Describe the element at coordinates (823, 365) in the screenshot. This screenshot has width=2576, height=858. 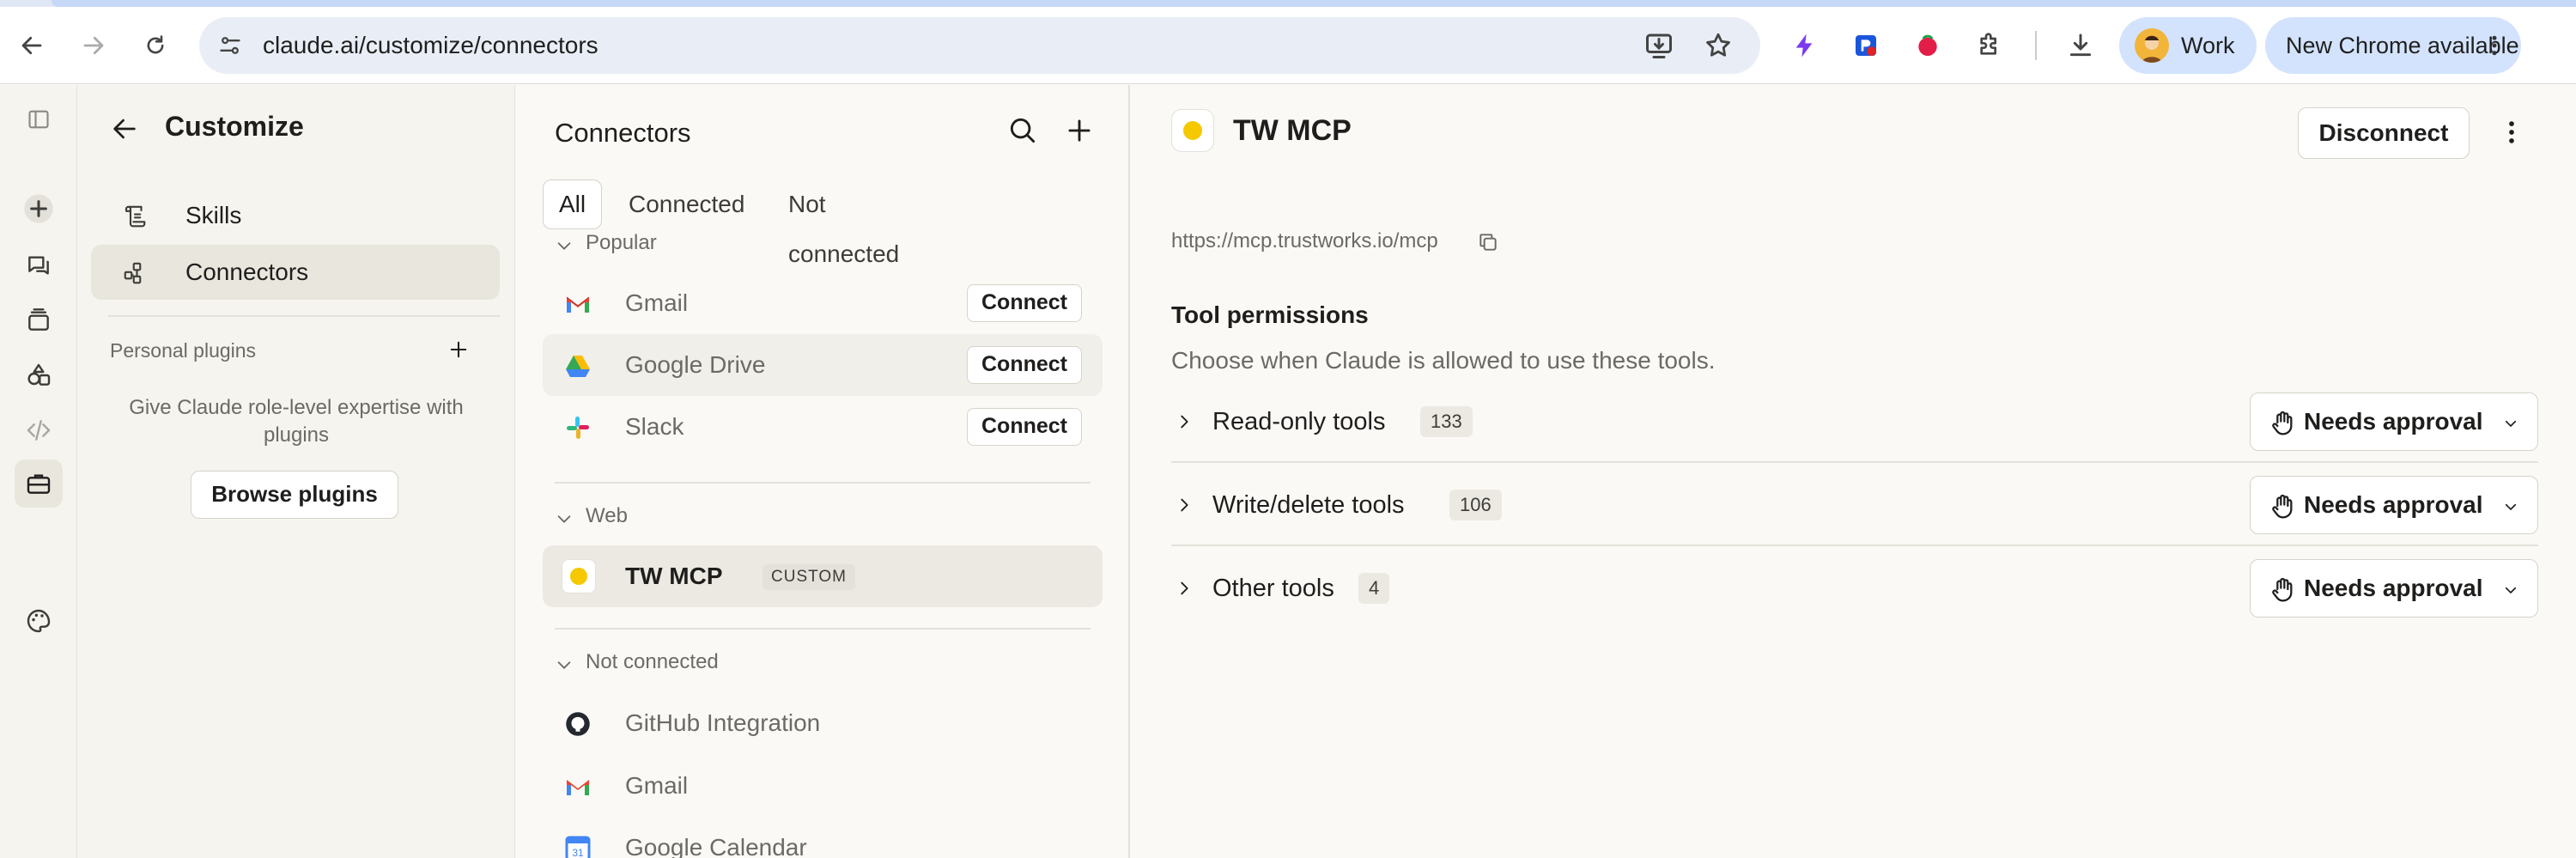
I see `connector-row-google-drive: Google Drive Connect` at that location.